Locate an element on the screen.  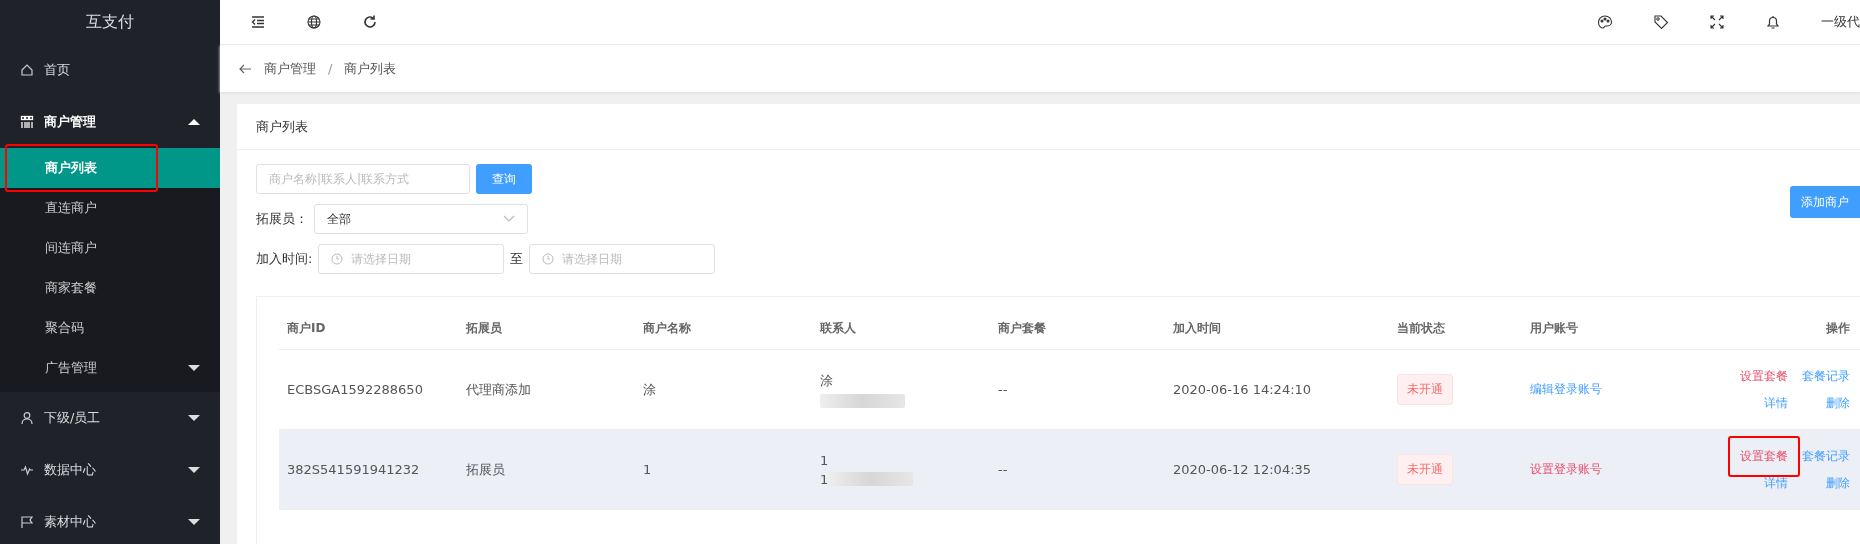
submenu-item: 商家套餐 is located at coordinates (110, 288).